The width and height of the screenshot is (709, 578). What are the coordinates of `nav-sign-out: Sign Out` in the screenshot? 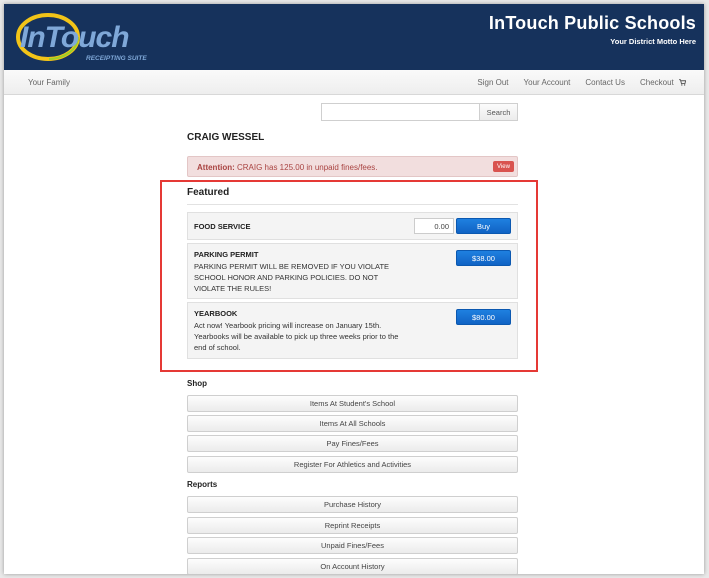 It's located at (492, 82).